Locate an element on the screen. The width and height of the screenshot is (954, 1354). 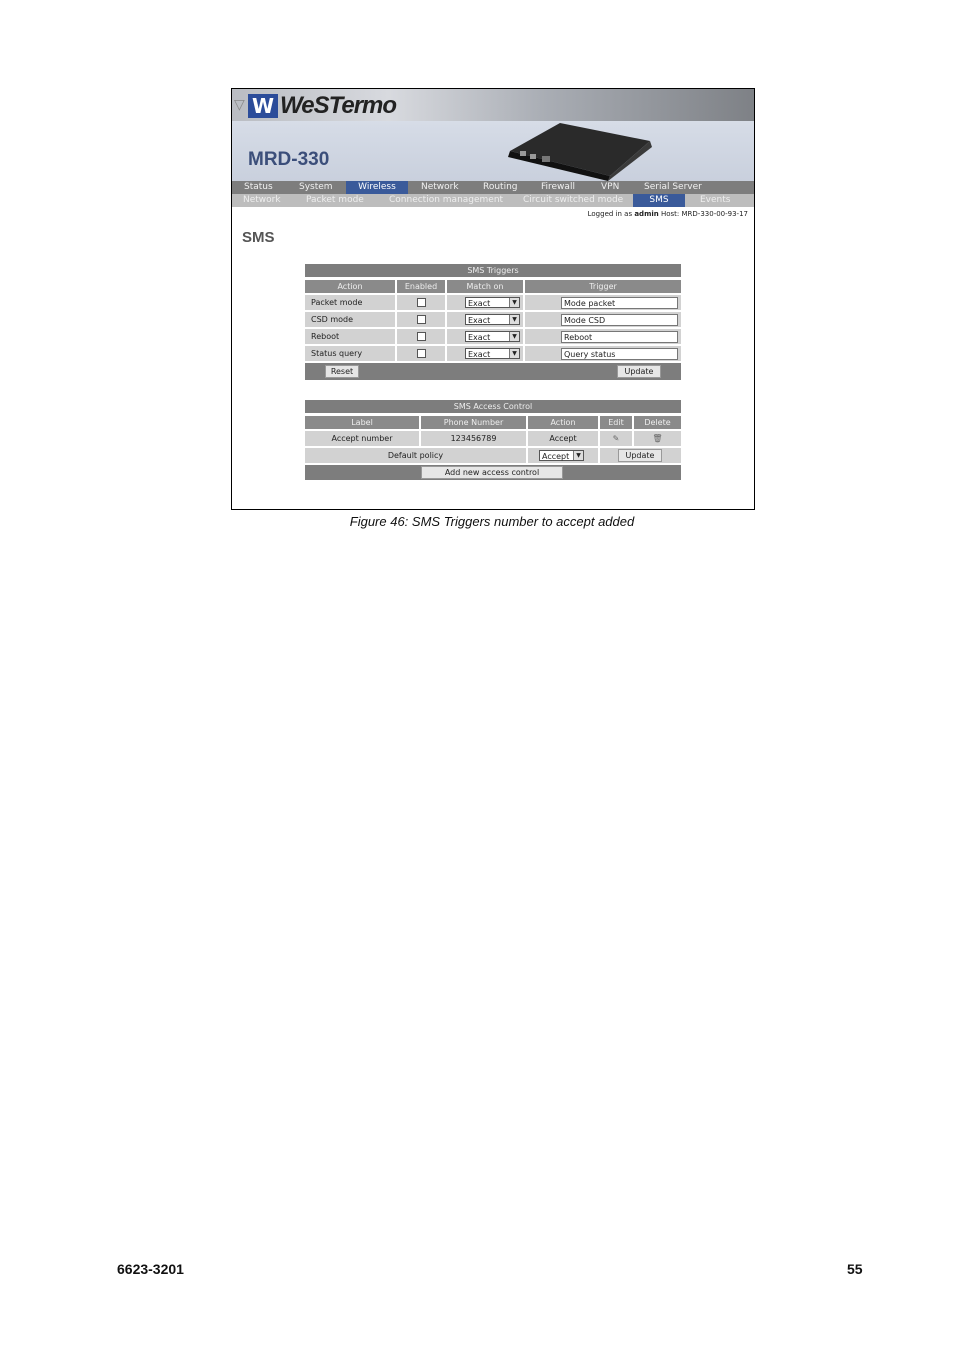
trigger-action: Packet mode is located at coordinates (350, 302).